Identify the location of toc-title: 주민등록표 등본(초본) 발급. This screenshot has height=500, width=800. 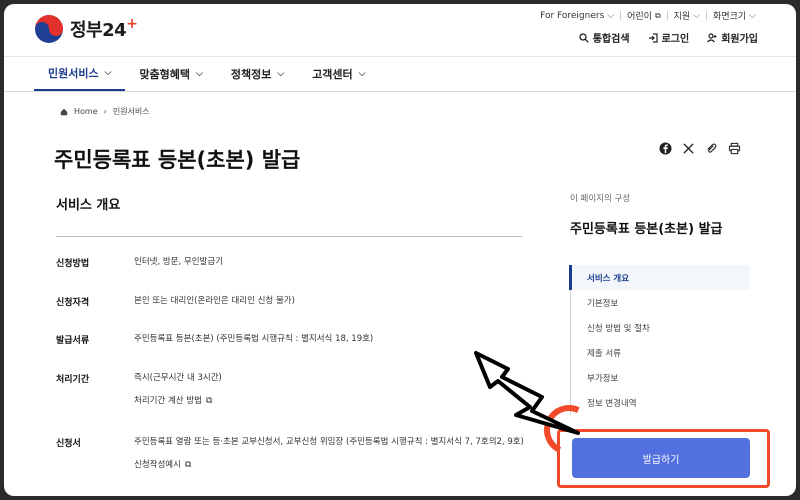
(646, 229).